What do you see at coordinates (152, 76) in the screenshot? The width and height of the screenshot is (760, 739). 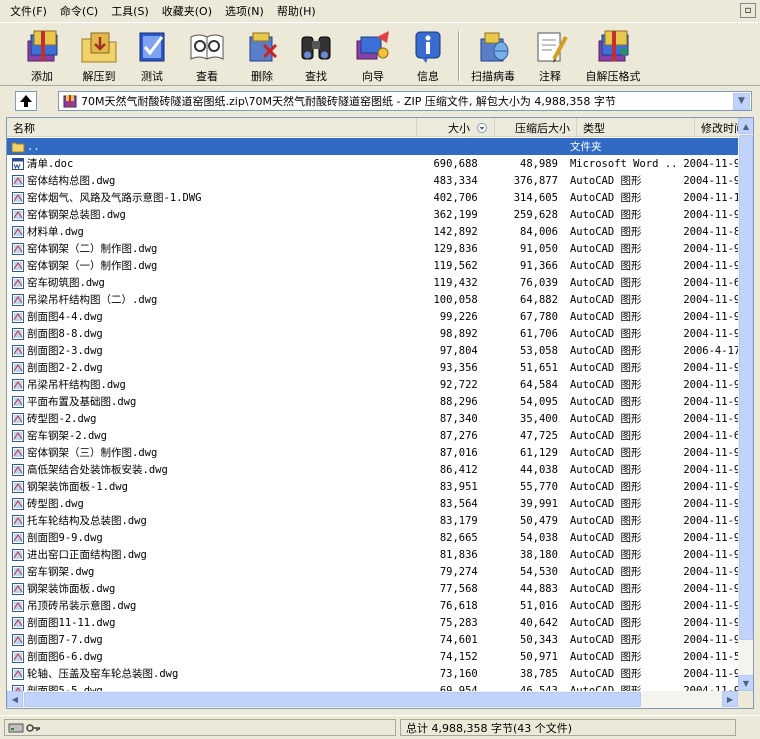 I see `test-label: 测试` at bounding box center [152, 76].